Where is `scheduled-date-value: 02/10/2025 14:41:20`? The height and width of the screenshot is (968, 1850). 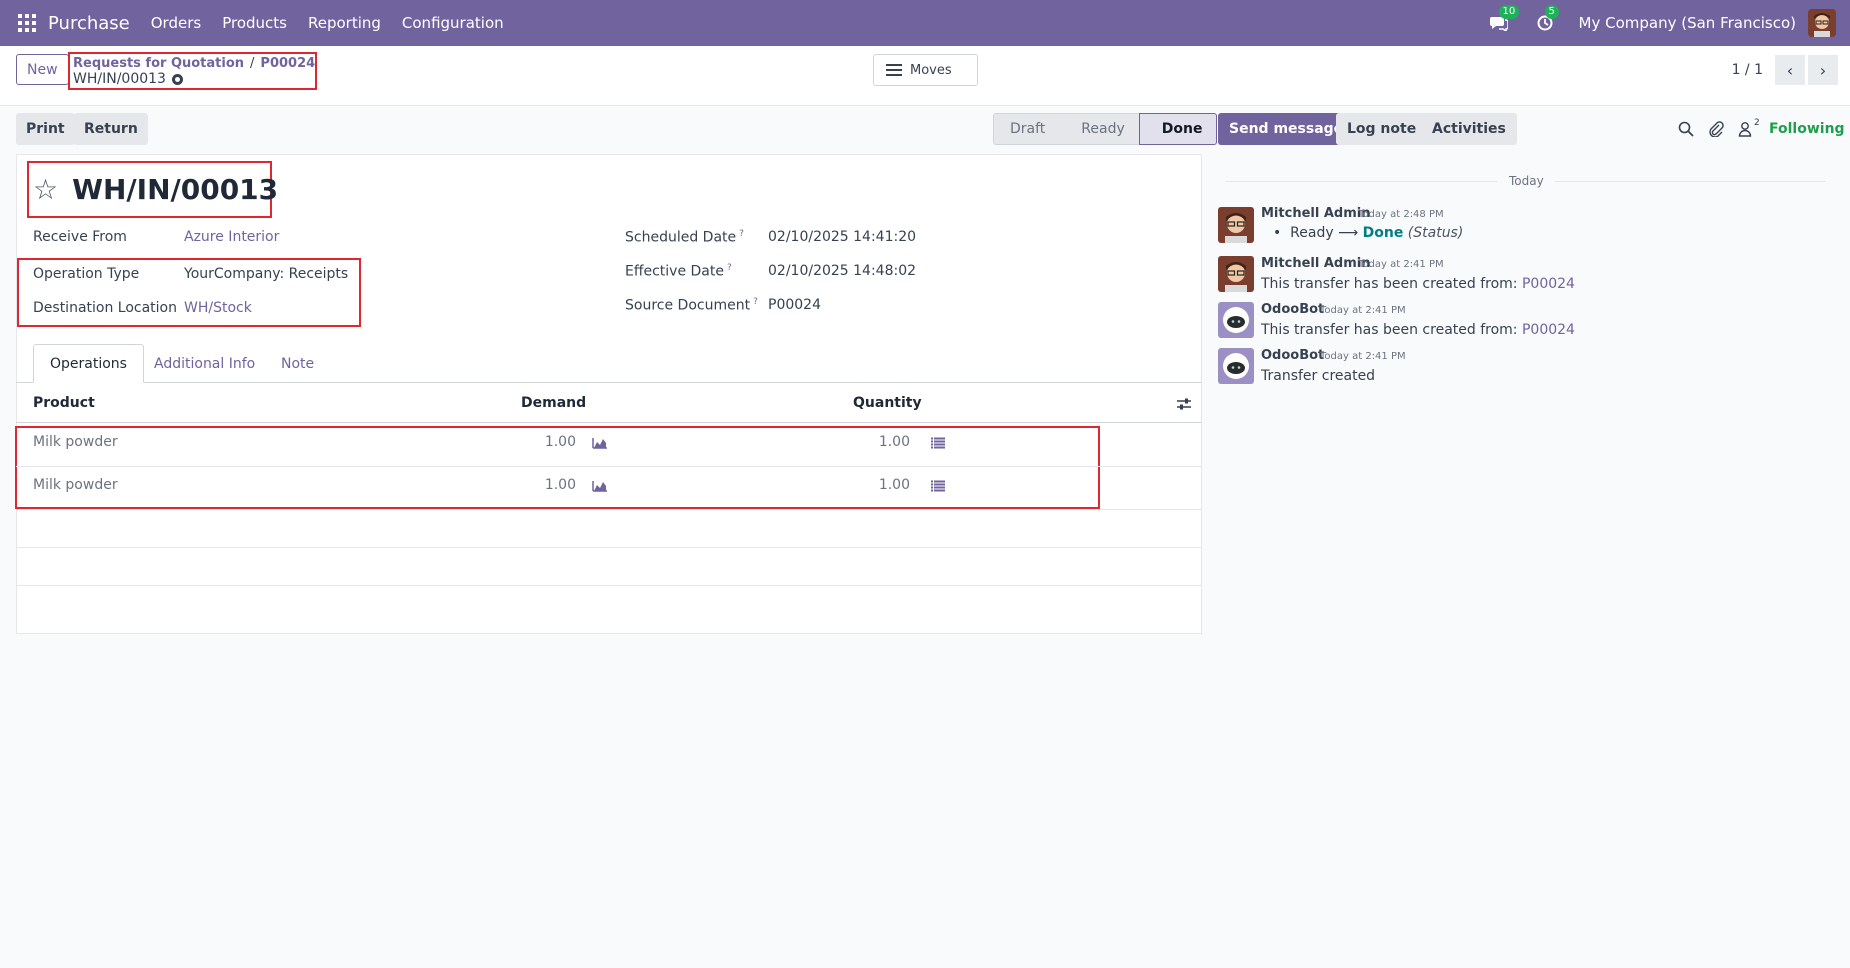 scheduled-date-value: 02/10/2025 14:41:20 is located at coordinates (842, 237).